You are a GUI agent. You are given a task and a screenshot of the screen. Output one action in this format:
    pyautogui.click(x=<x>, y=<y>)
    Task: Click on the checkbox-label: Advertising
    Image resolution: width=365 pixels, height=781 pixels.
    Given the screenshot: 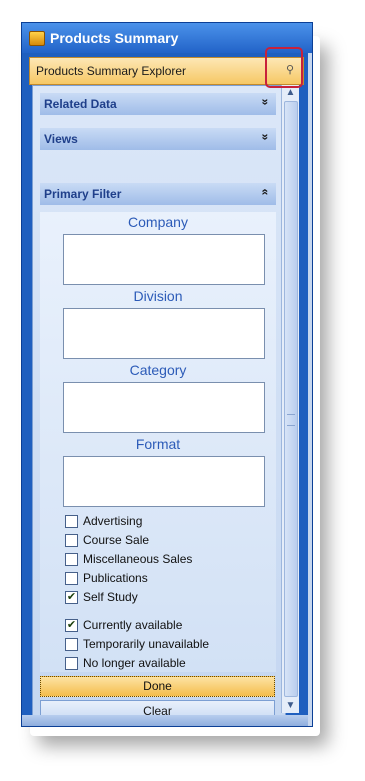 What is the action you would take?
    pyautogui.click(x=113, y=521)
    